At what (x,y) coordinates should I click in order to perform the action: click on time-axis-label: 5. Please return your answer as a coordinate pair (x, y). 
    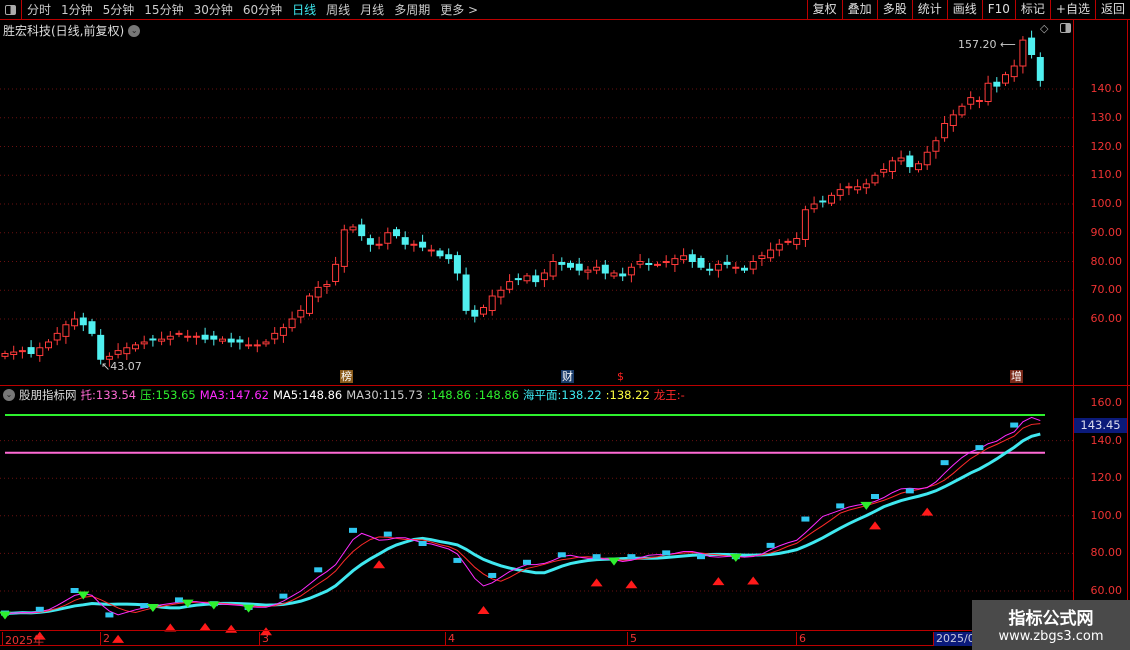
    Looking at the image, I should click on (632, 639).